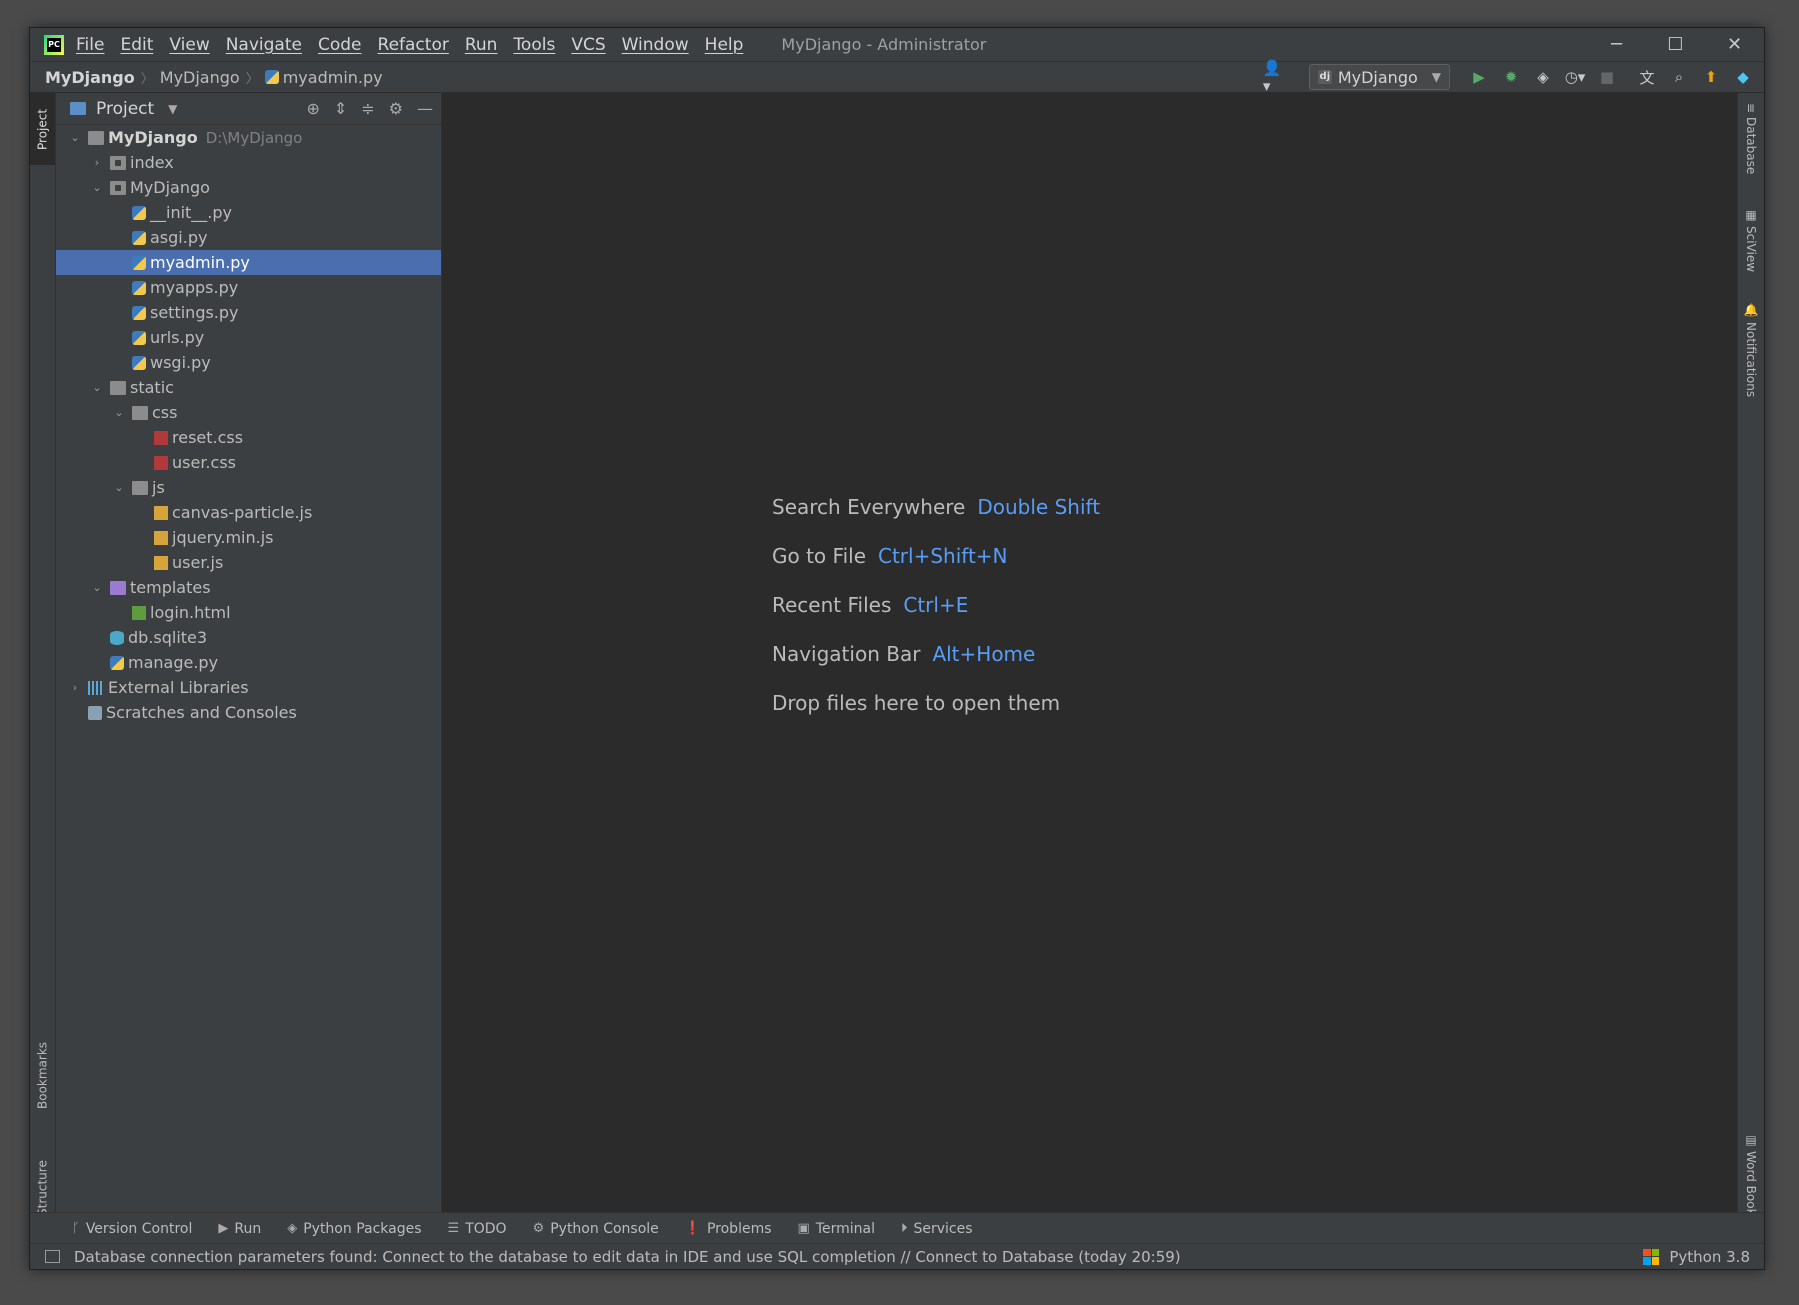 The height and width of the screenshot is (1305, 1799). Describe the element at coordinates (1709, 1257) in the screenshot. I see `python-interpreter: Python 3.8` at that location.